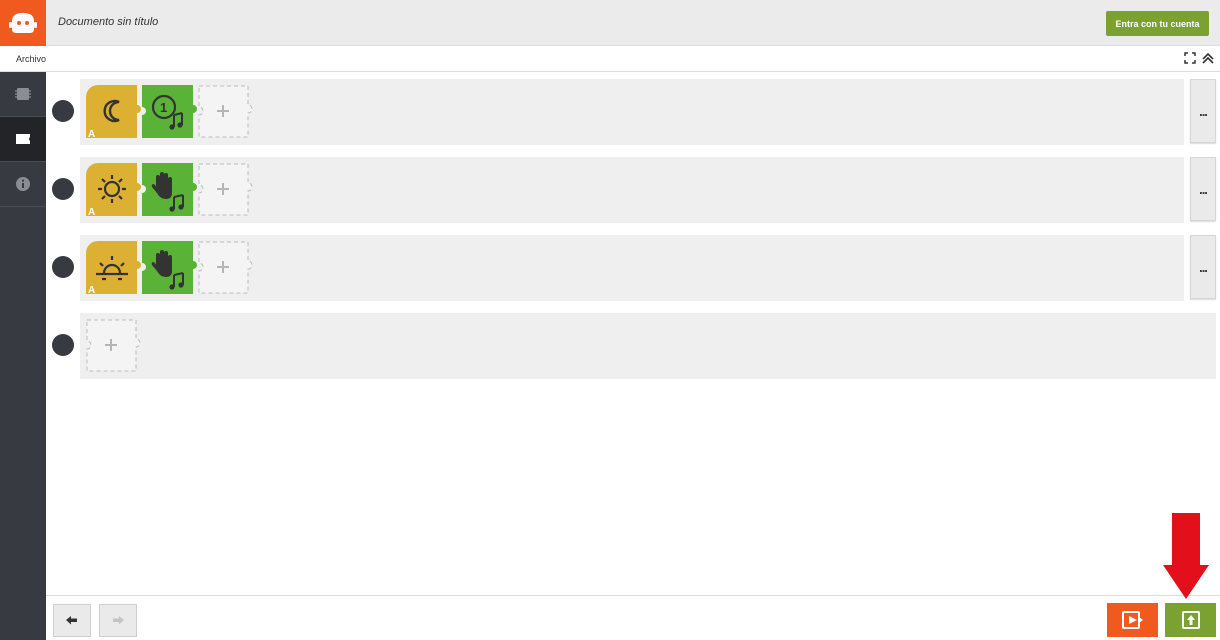 This screenshot has height=640, width=1220. I want to click on menu-bar: Archivo, so click(610, 59).